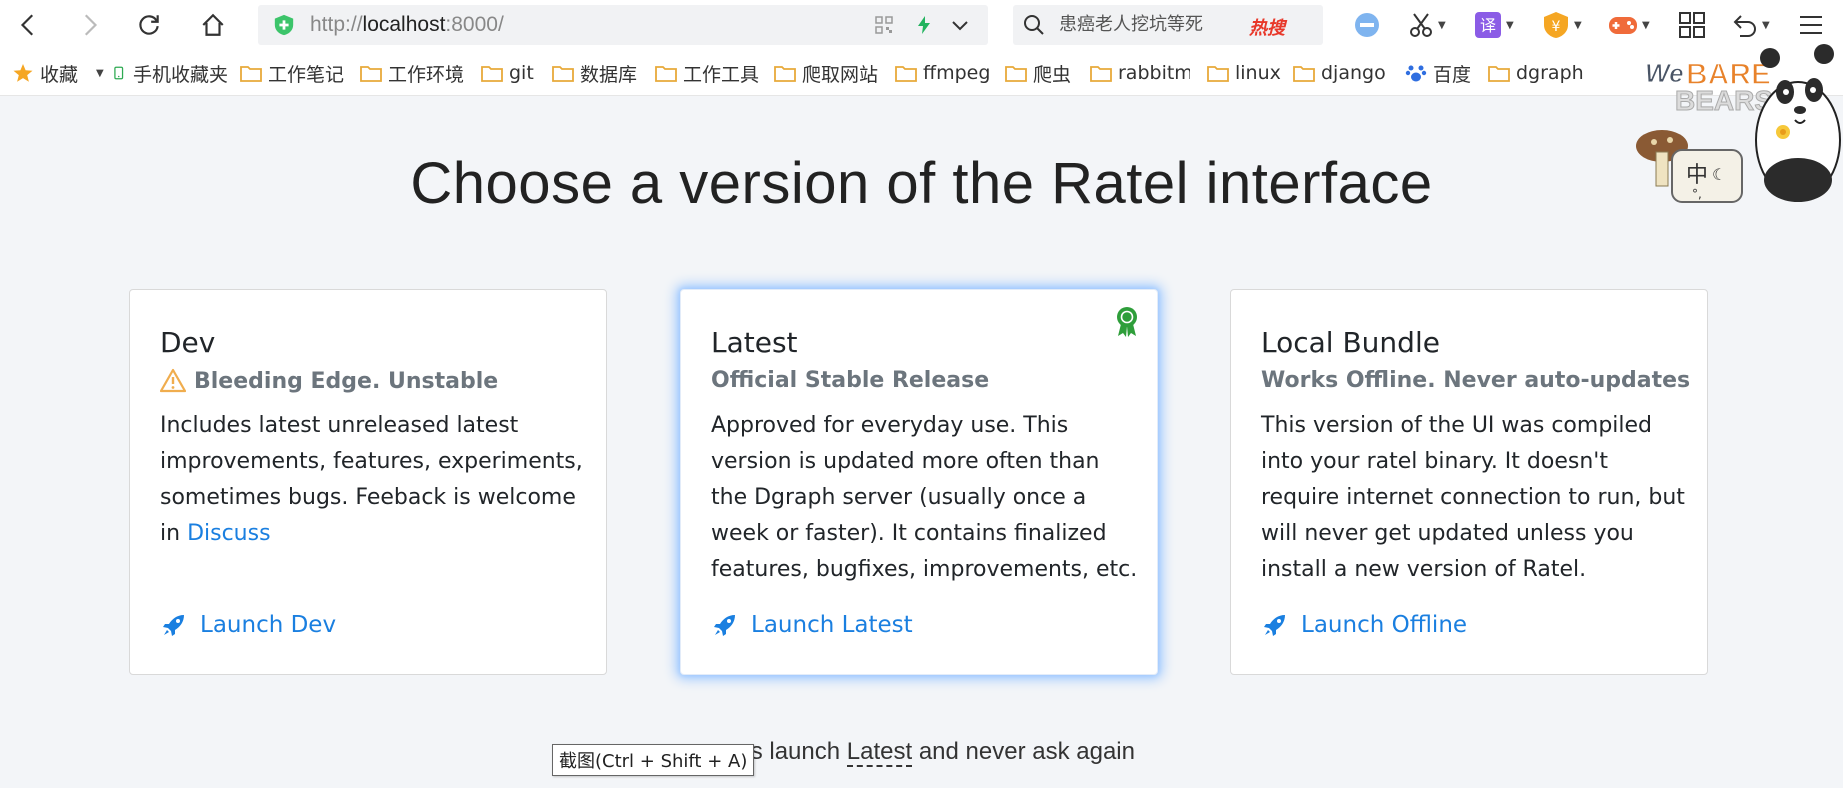 This screenshot has height=788, width=1843. What do you see at coordinates (29, 25) in the screenshot?
I see `back-button` at bounding box center [29, 25].